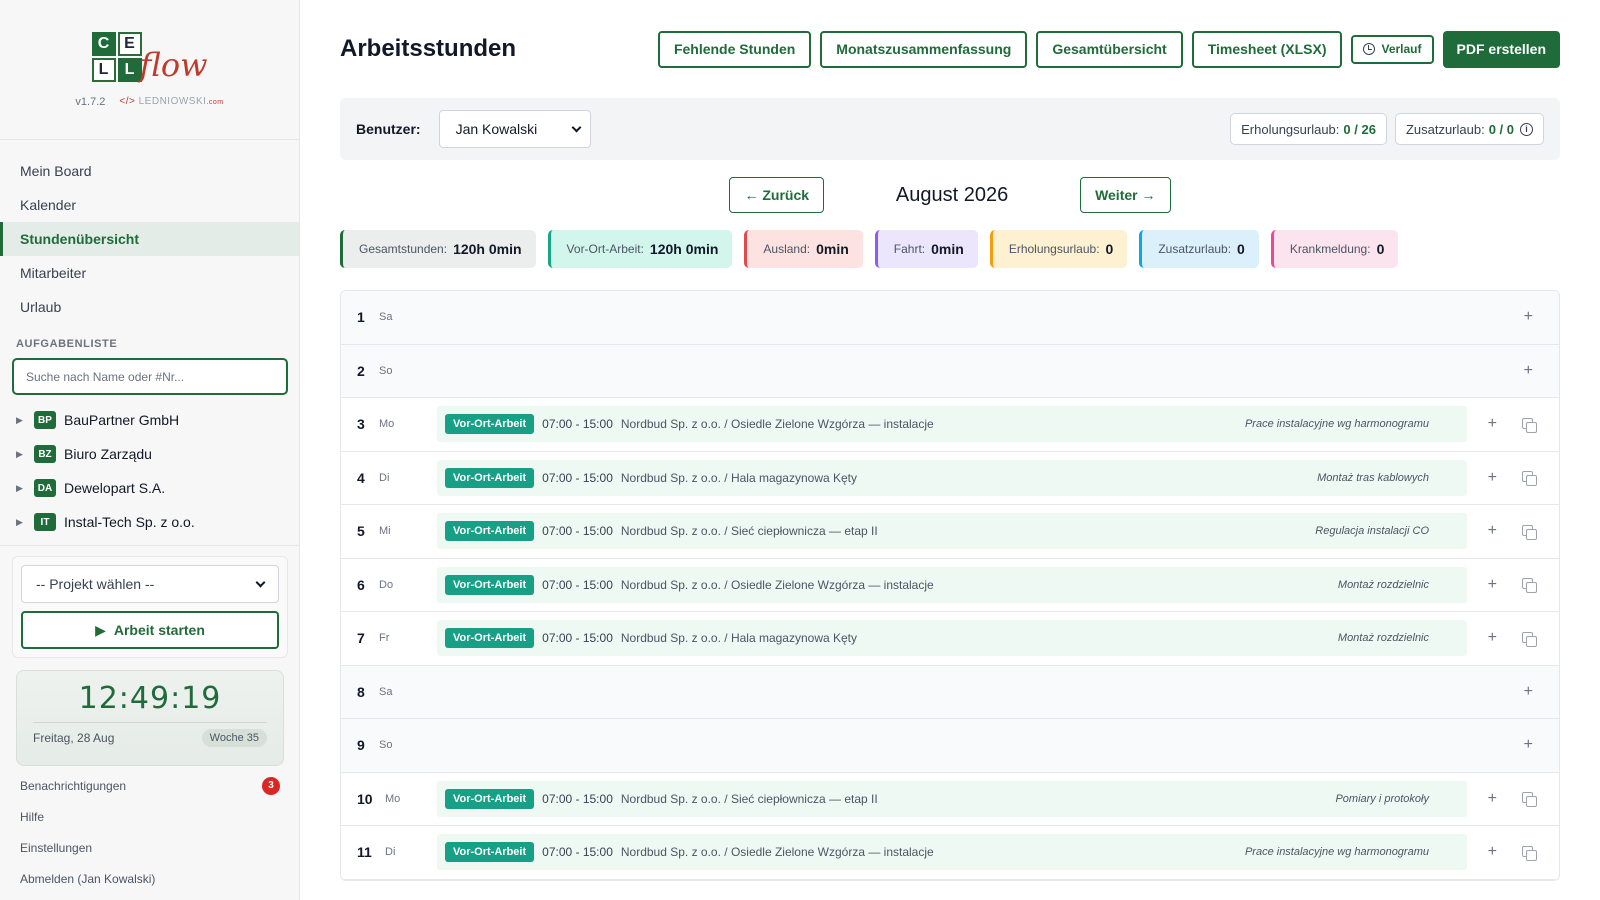  Describe the element at coordinates (116, 56) in the screenshot. I see `logo-grid: C E L L` at that location.